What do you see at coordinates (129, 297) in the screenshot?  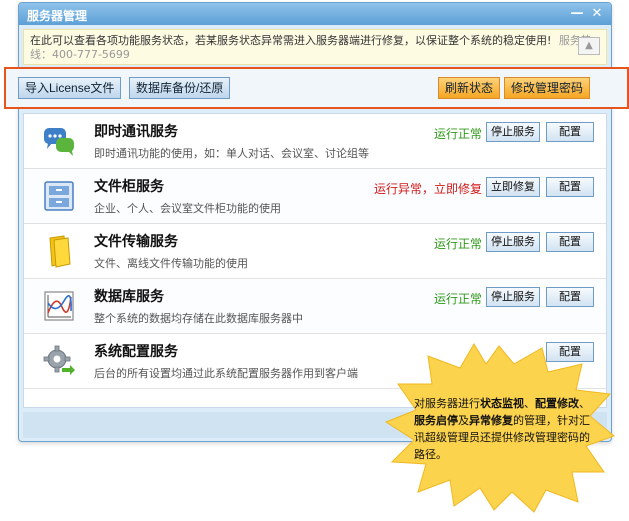 I see `service-title: 数据库服务` at bounding box center [129, 297].